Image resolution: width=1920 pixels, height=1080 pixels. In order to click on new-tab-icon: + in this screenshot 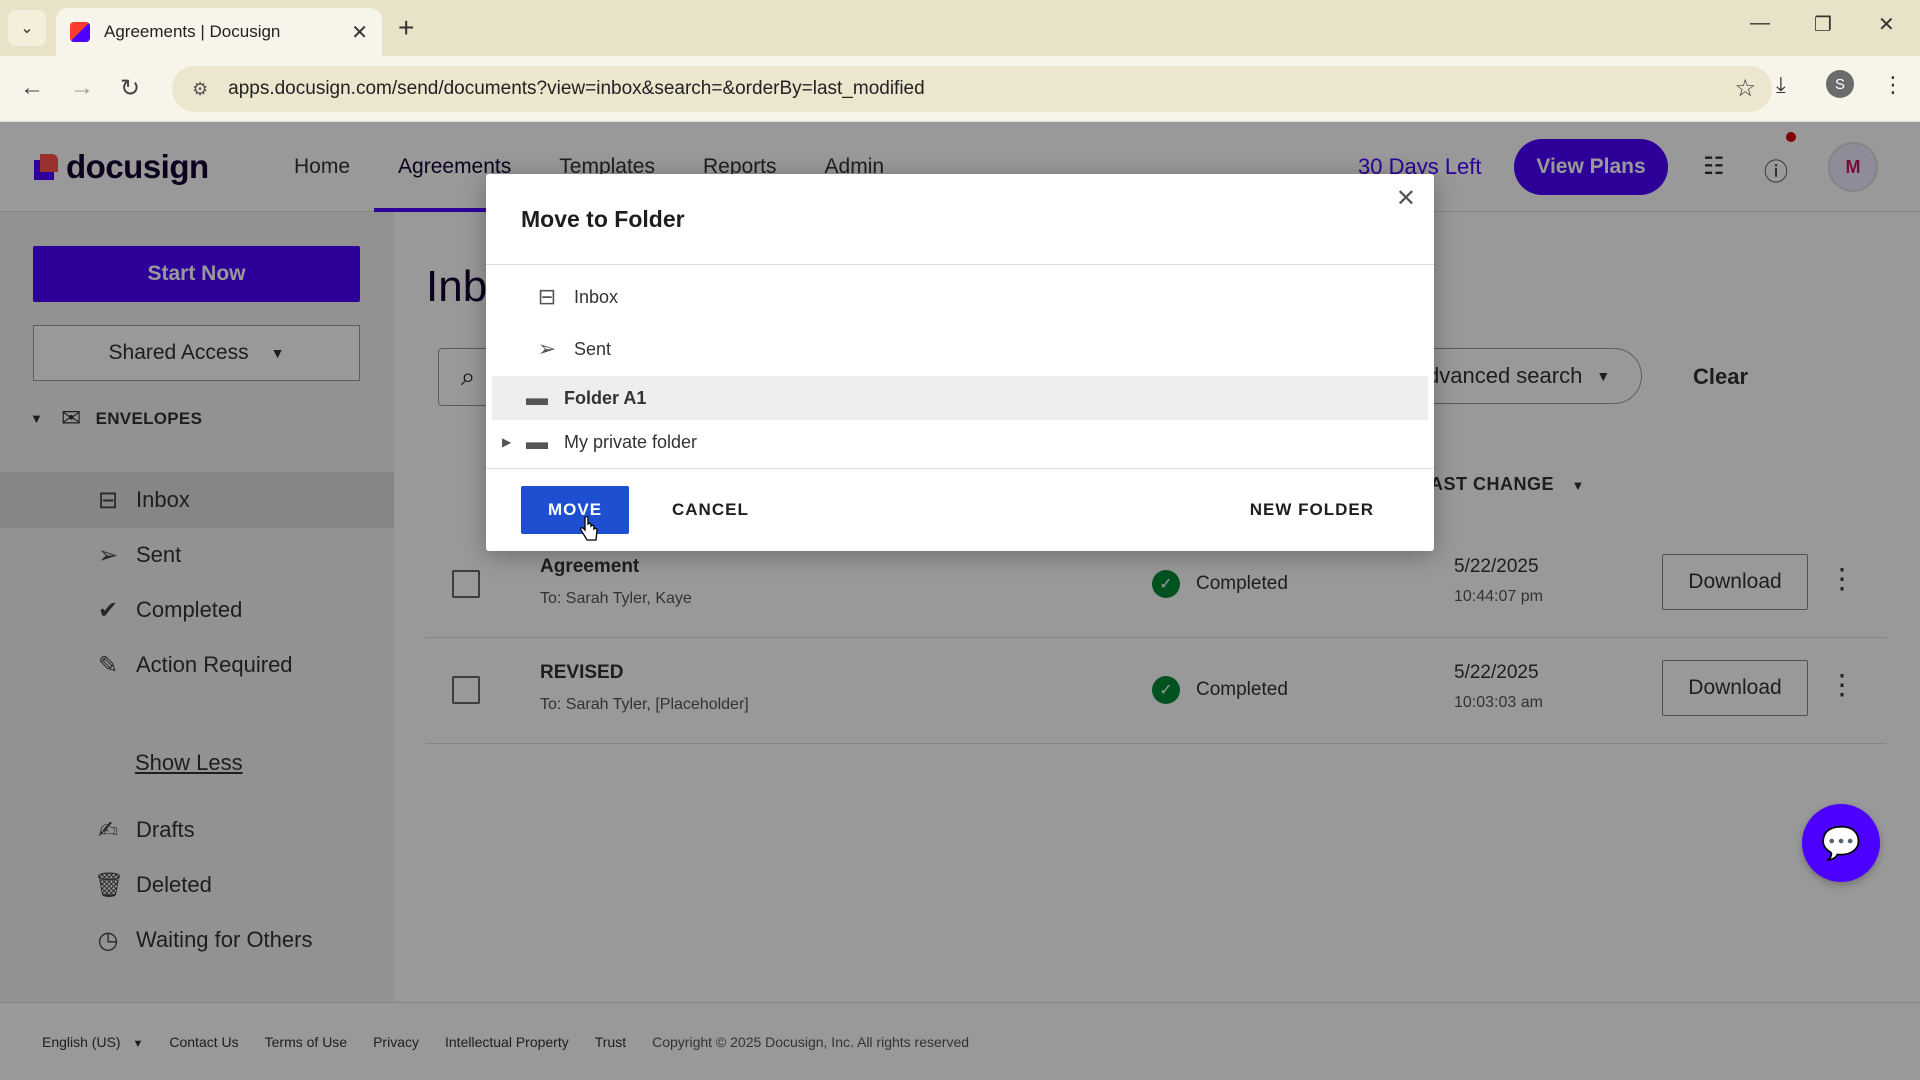, I will do `click(406, 28)`.